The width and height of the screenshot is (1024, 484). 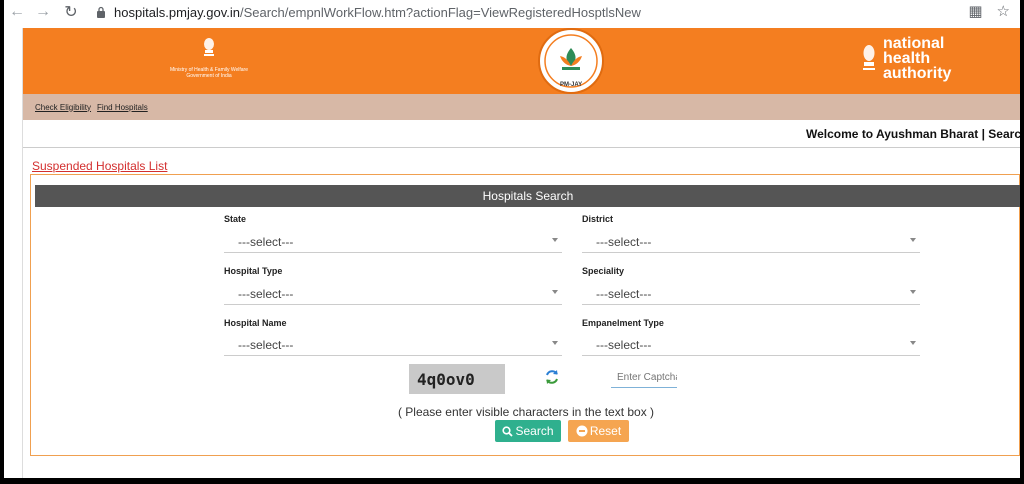 What do you see at coordinates (623, 323) in the screenshot?
I see `empanelment-type-label: Empanelment Type` at bounding box center [623, 323].